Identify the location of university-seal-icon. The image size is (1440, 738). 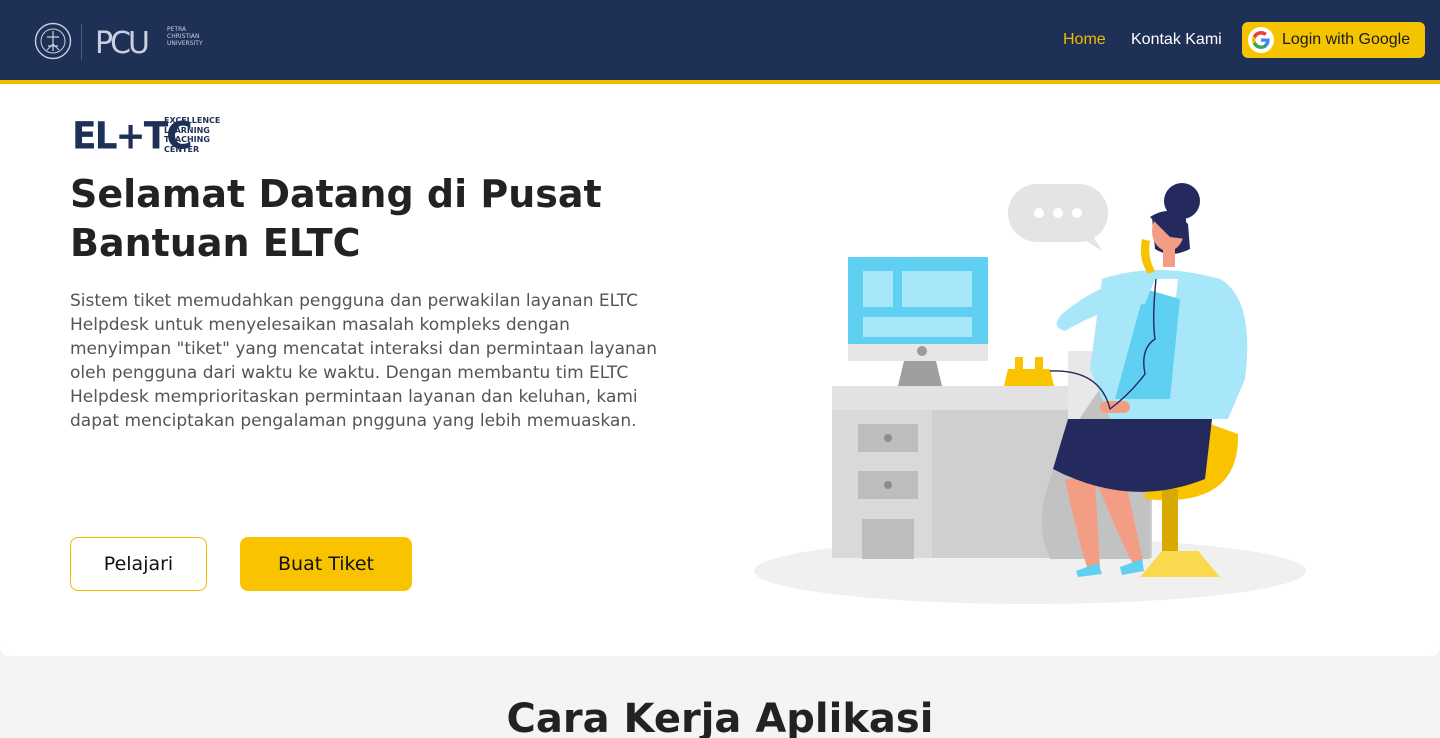
(53, 41).